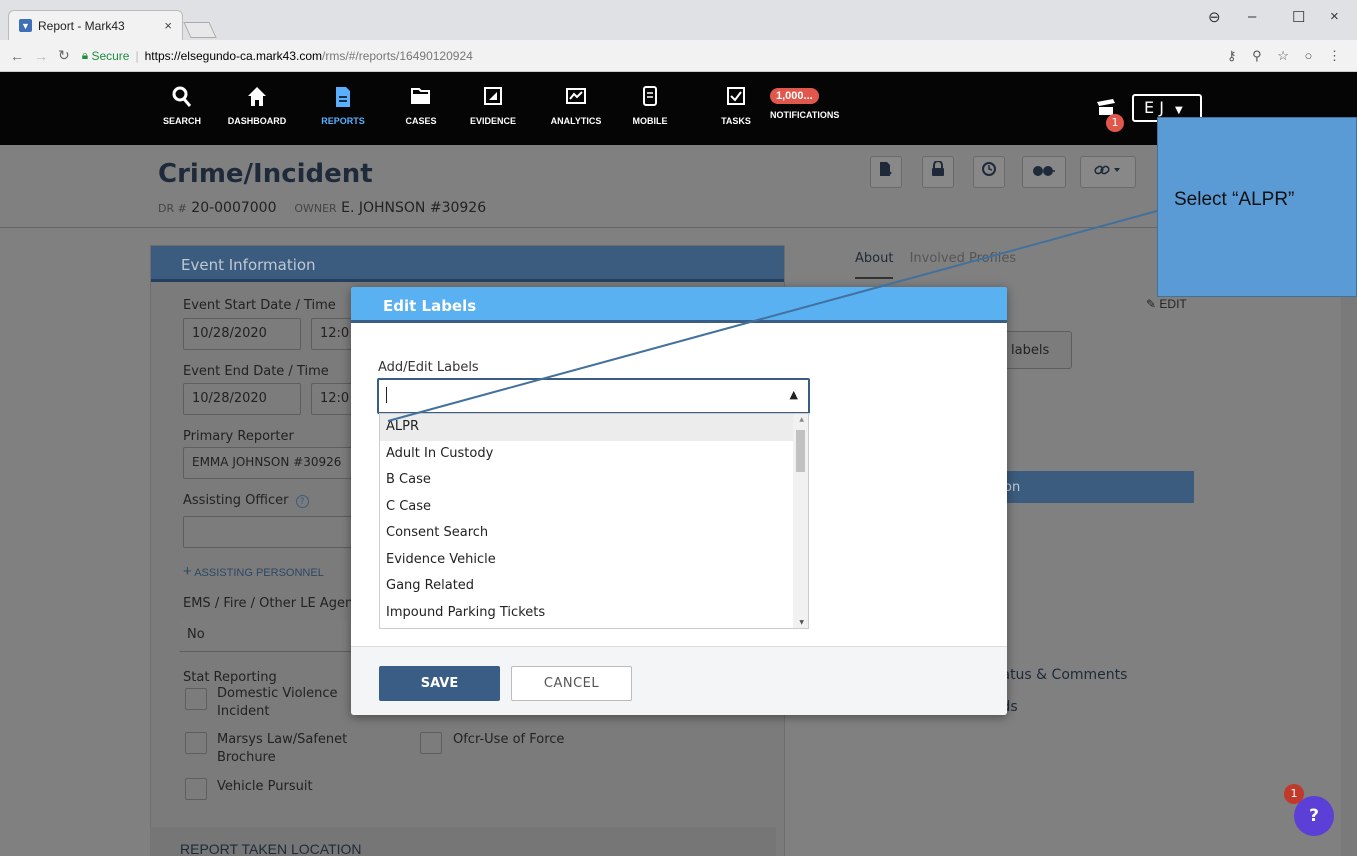 The image size is (1357, 856). Describe the element at coordinates (1294, 794) in the screenshot. I see `help-notification-badge: 1` at that location.